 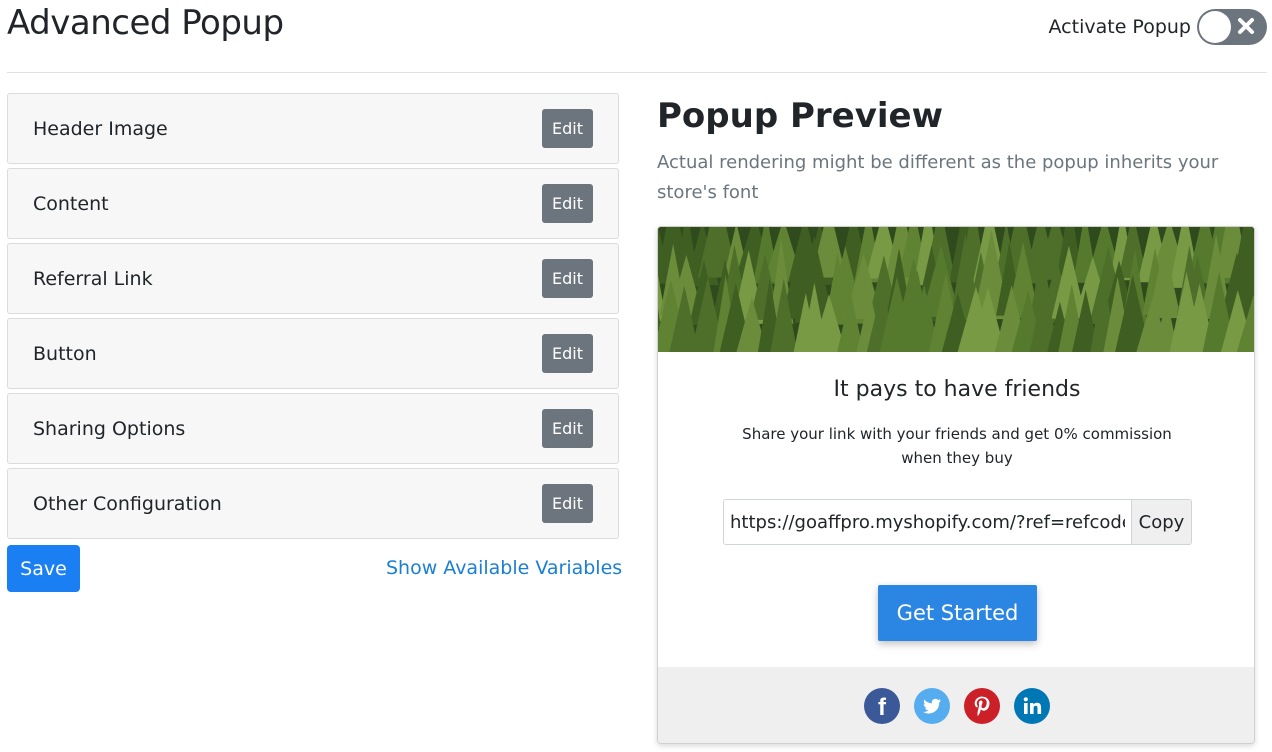 What do you see at coordinates (313, 203) in the screenshot?
I see `section-content: Content Edit` at bounding box center [313, 203].